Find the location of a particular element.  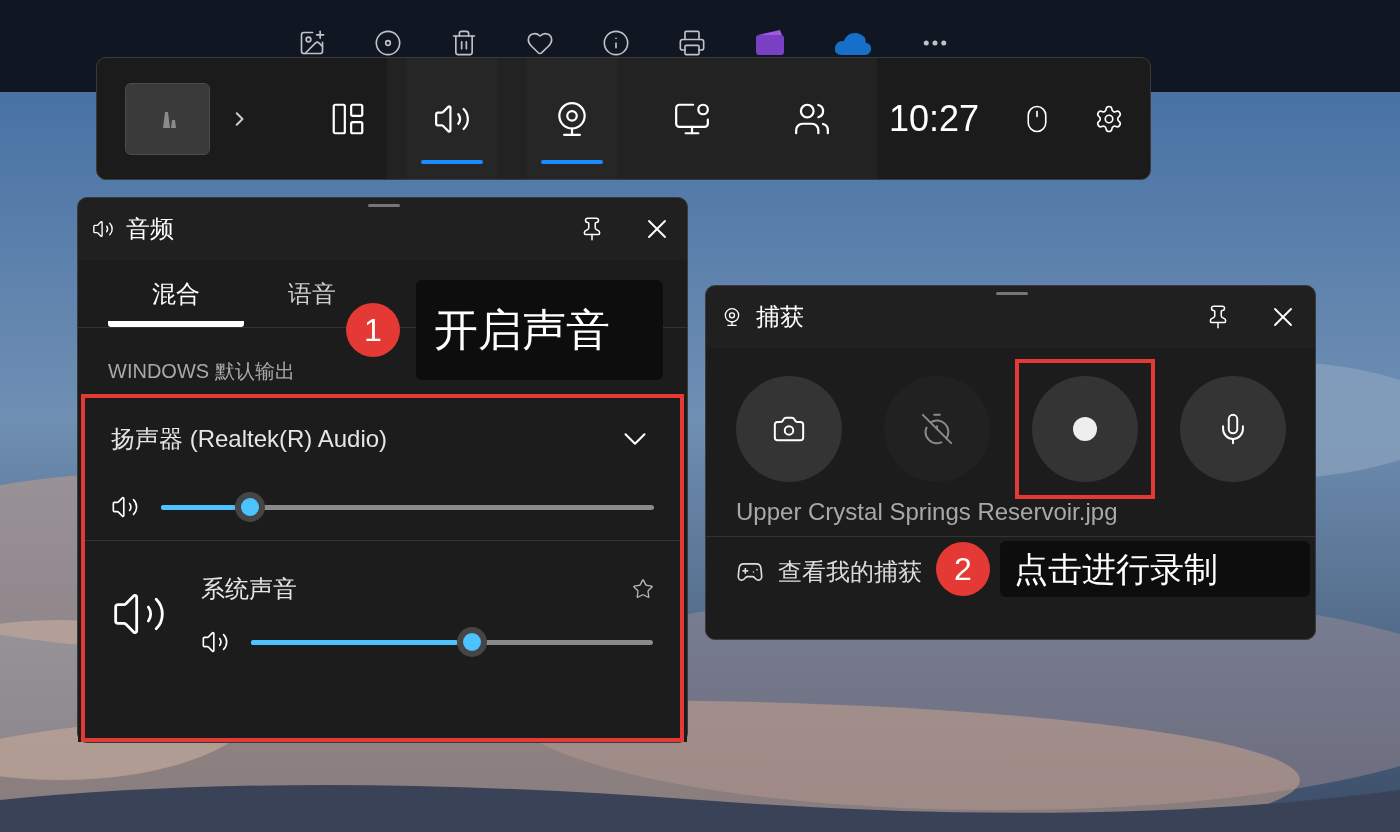

device-name: 扬声器 (Realtek(R) Audio) is located at coordinates (249, 439).